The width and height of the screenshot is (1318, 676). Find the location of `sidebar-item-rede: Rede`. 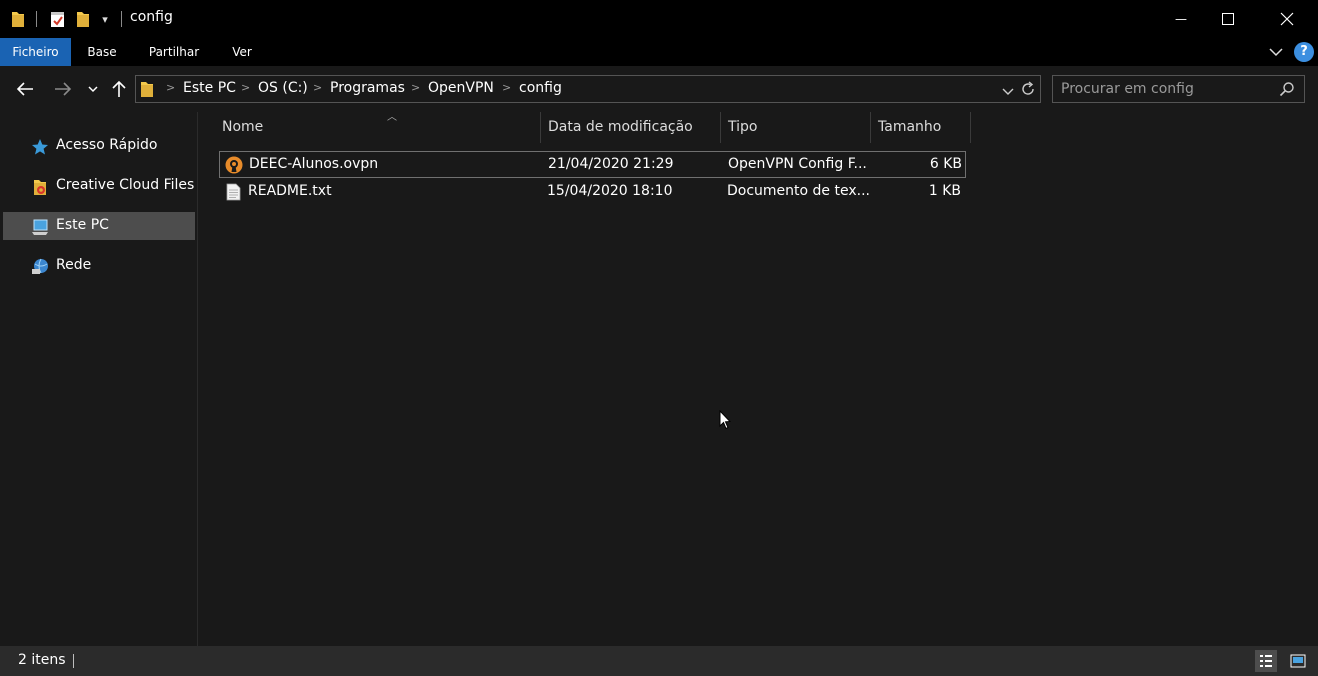

sidebar-item-rede: Rede is located at coordinates (99, 266).